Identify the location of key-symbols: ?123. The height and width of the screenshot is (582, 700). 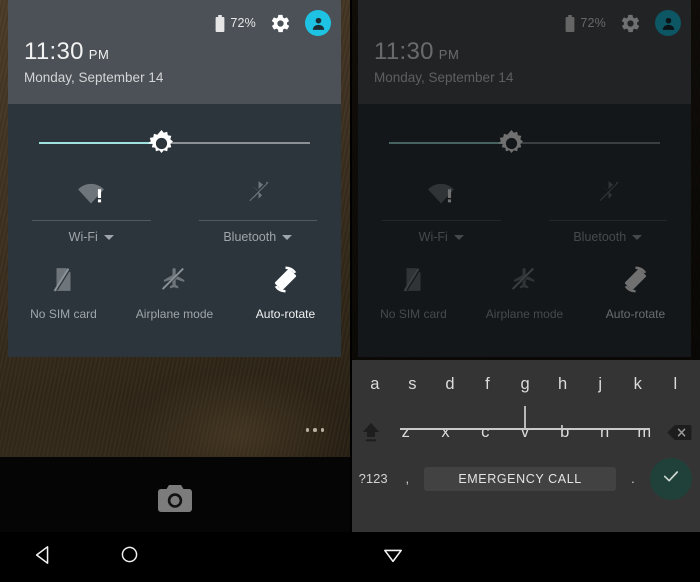
(373, 478).